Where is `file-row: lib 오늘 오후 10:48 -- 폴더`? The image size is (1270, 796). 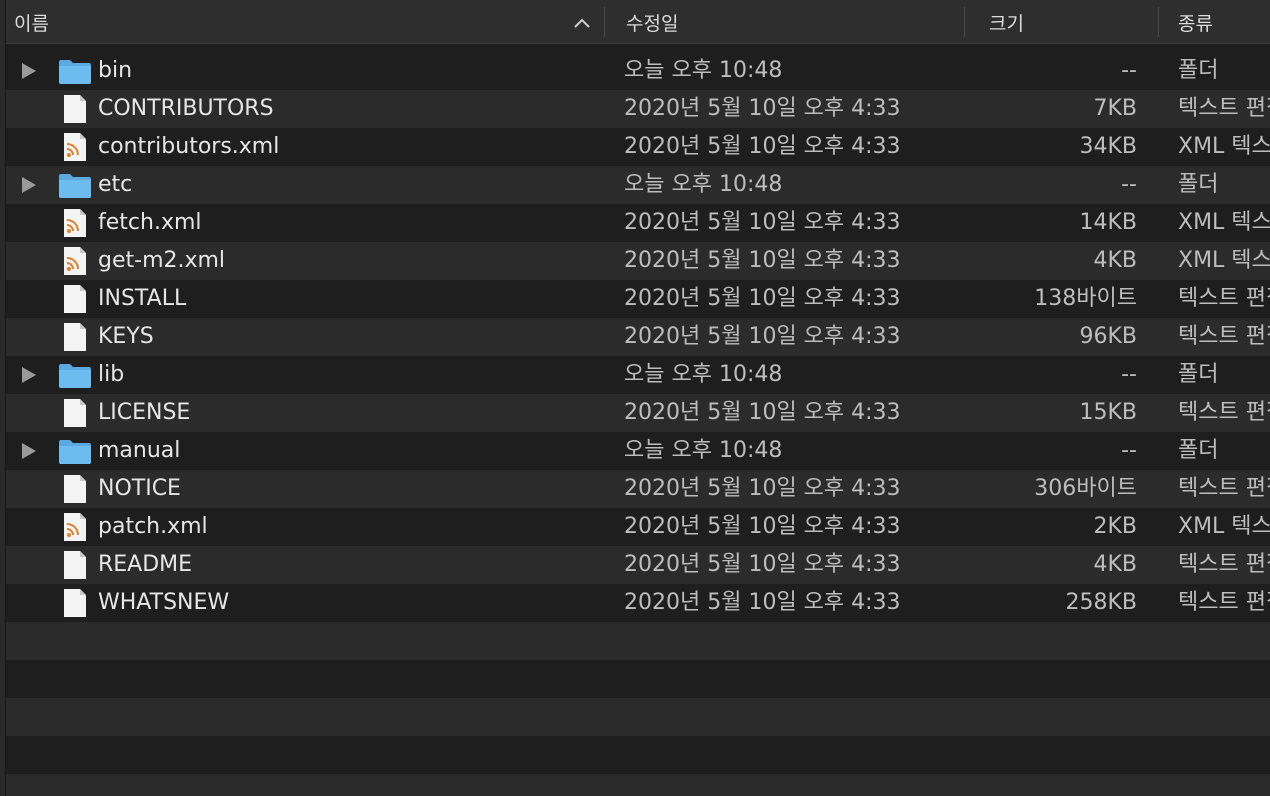 file-row: lib 오늘 오후 10:48 -- 폴더 is located at coordinates (638, 375).